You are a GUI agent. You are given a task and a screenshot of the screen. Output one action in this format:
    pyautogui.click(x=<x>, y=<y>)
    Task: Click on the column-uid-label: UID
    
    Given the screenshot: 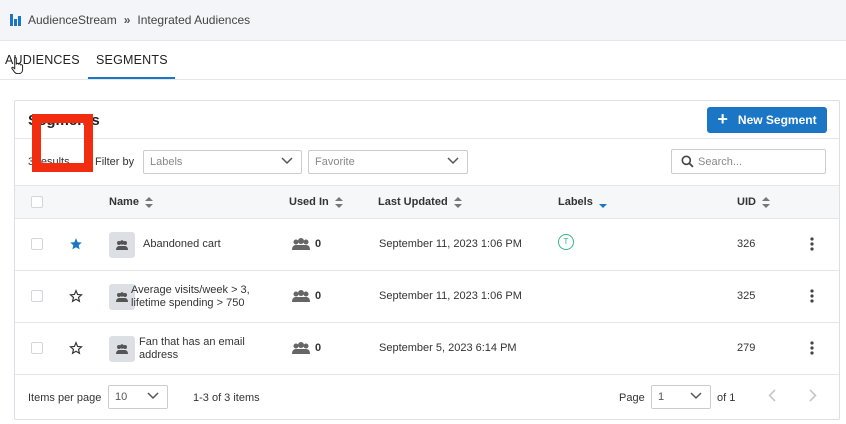 What is the action you would take?
    pyautogui.click(x=746, y=202)
    